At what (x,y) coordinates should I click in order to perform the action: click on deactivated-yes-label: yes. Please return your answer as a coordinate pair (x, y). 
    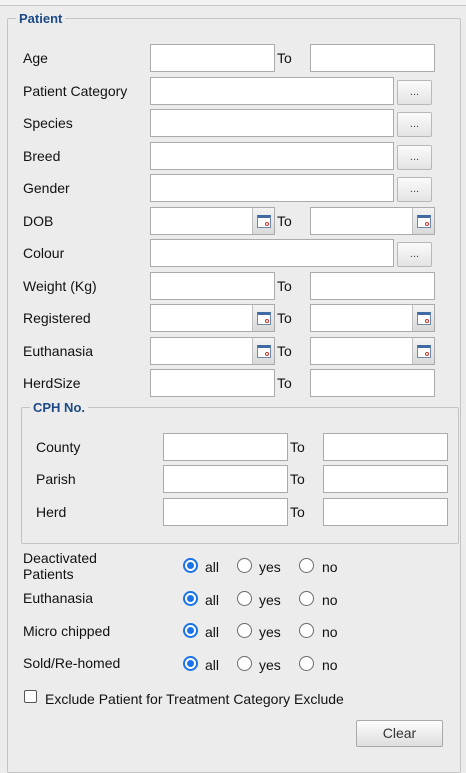
    Looking at the image, I should click on (270, 567).